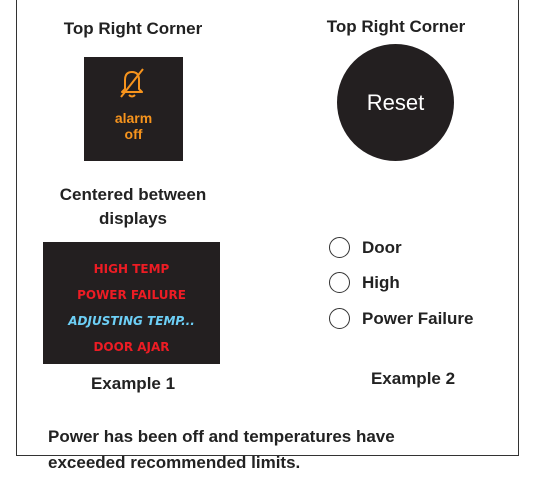  I want to click on example2-corner-label: Top Right Corner, so click(396, 26).